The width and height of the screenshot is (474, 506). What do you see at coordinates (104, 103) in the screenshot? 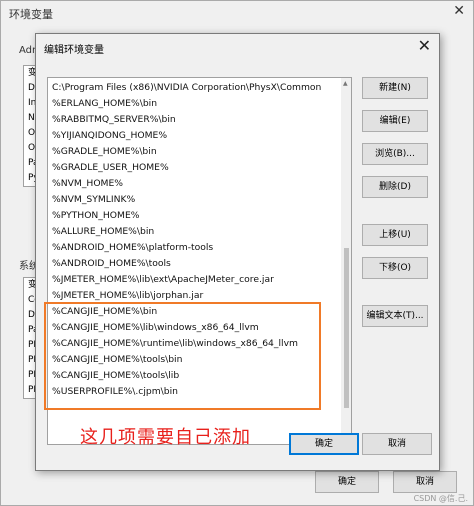
I see `list-item: %ERLANG_HOME%\bin` at bounding box center [104, 103].